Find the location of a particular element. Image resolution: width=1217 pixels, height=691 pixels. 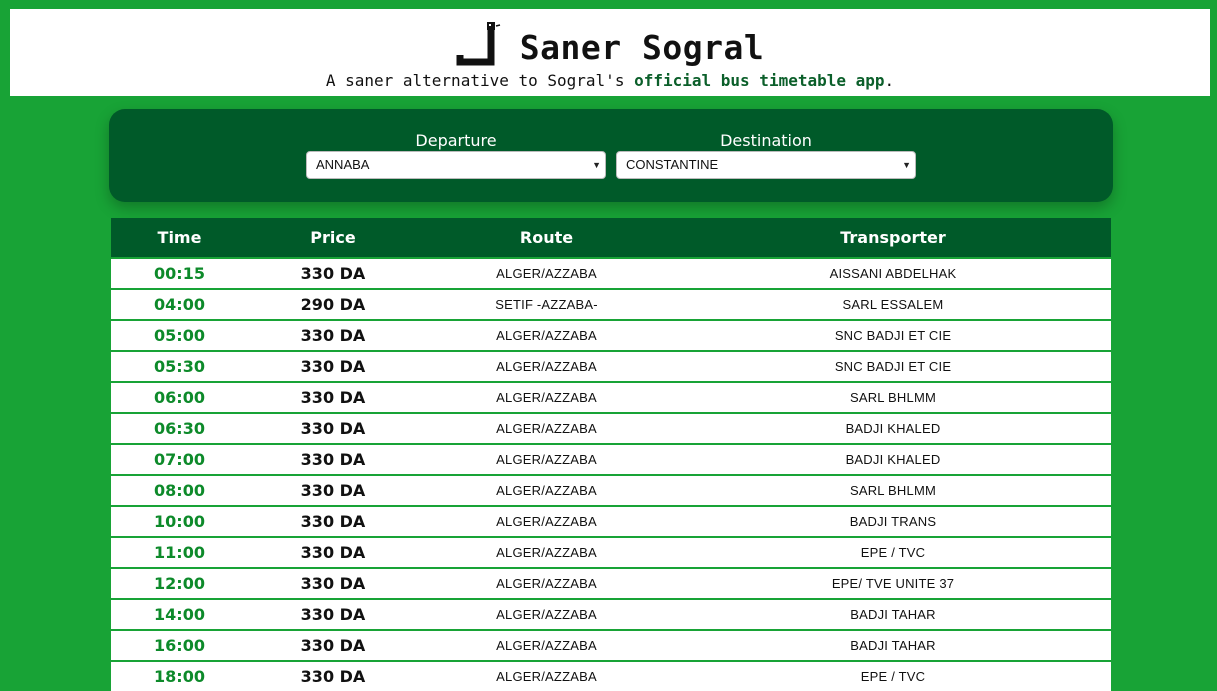

departure-label: Departure is located at coordinates (456, 140).